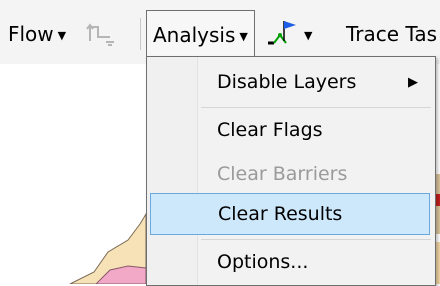 The height and width of the screenshot is (286, 440). I want to click on menu-item-label: Clear Results, so click(280, 214).